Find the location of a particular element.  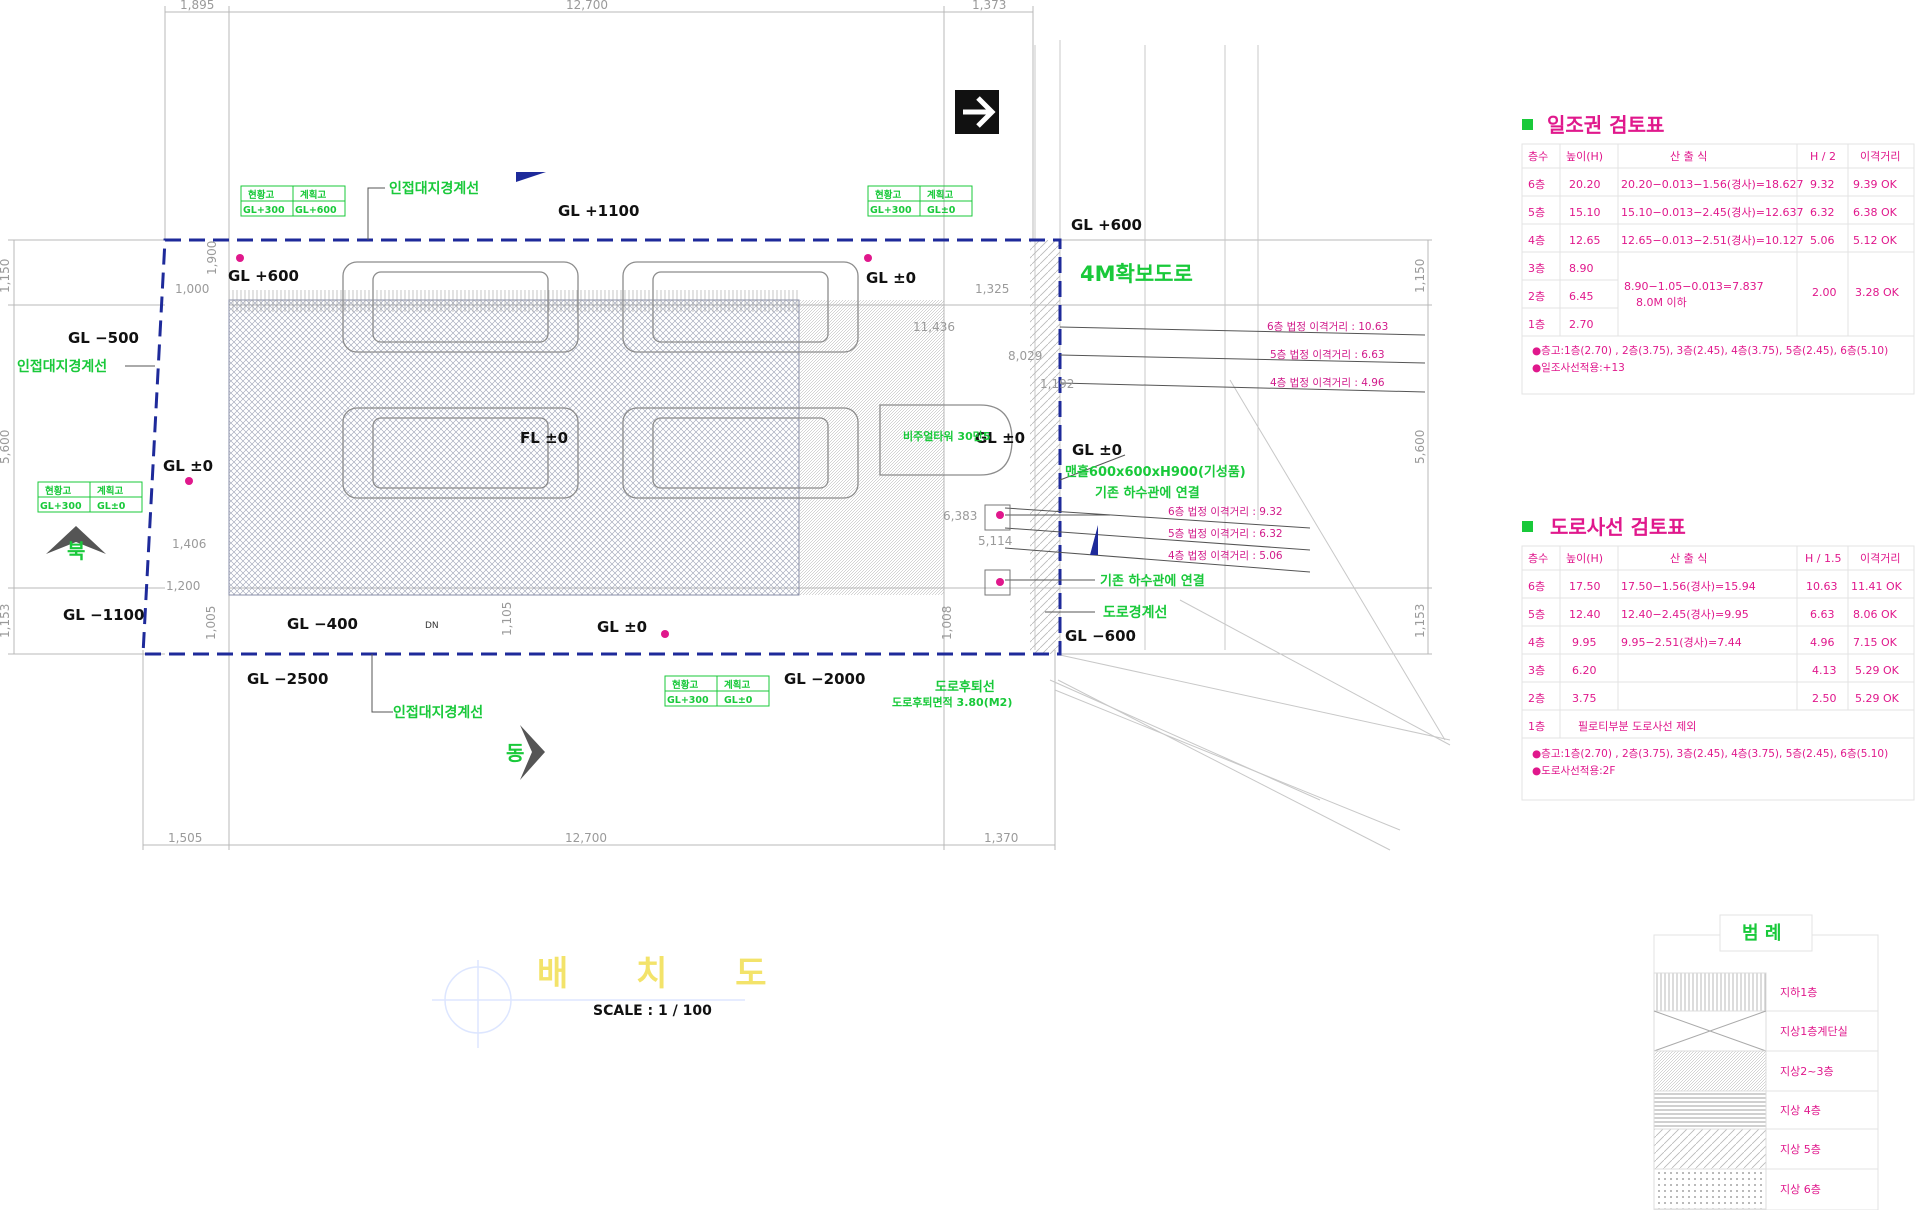

svg-text: 지상 6층 is located at coordinates (1800, 1189).